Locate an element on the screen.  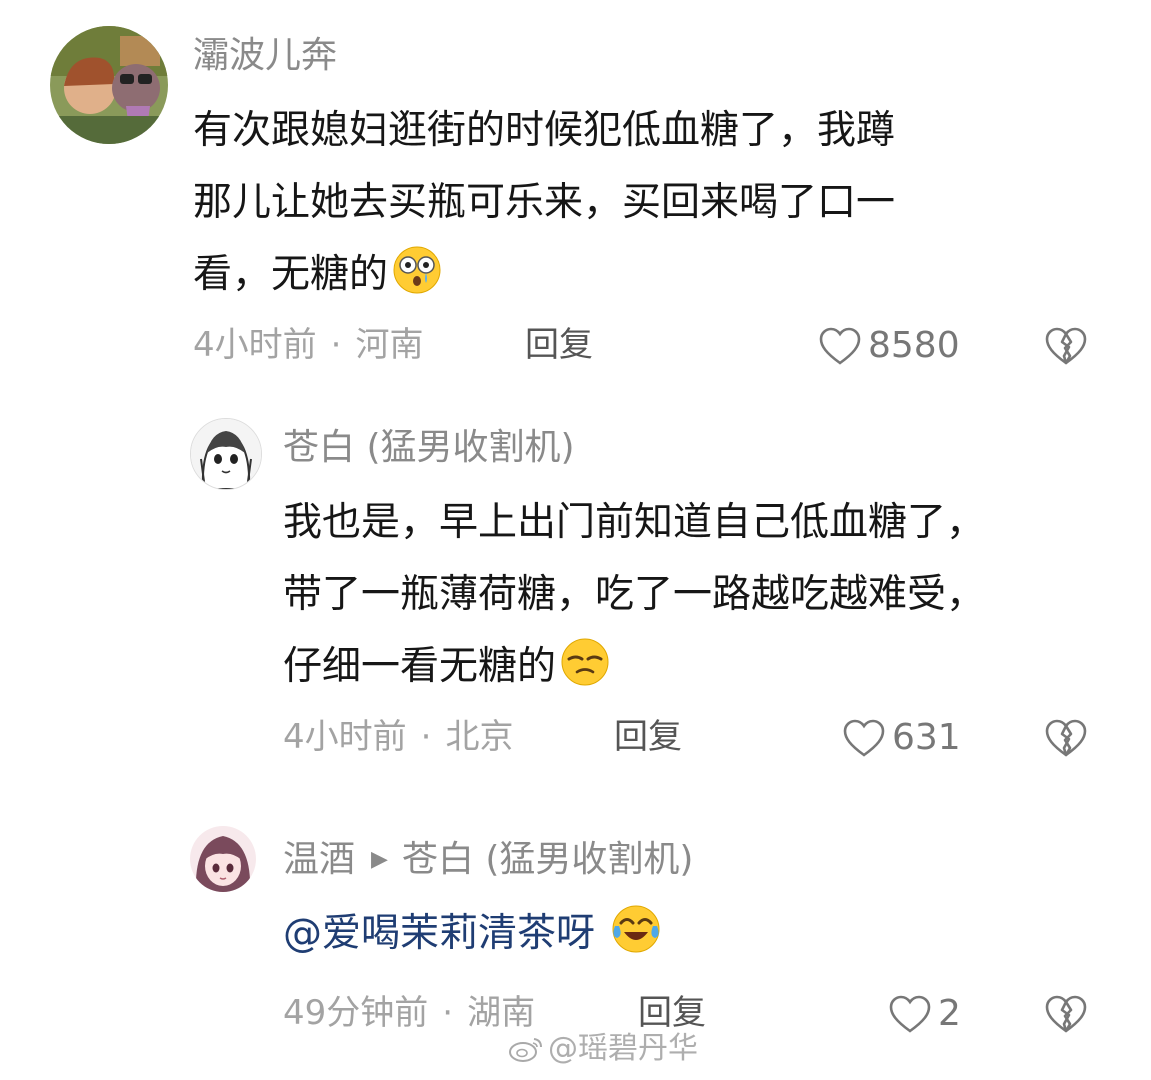
like-button: 631 is located at coordinates (901, 738).